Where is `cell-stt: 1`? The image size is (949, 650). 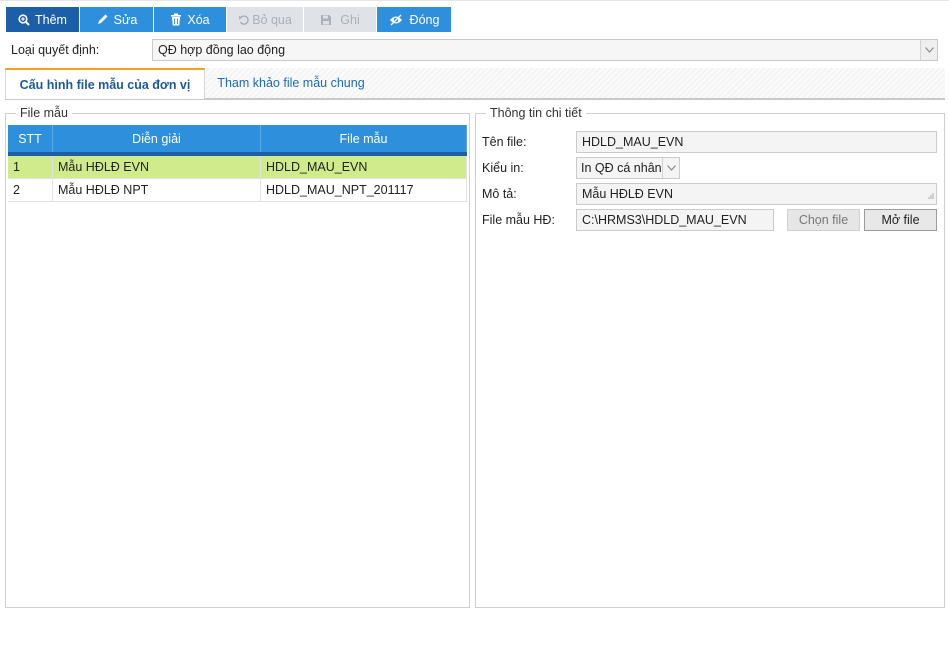 cell-stt: 1 is located at coordinates (30, 167).